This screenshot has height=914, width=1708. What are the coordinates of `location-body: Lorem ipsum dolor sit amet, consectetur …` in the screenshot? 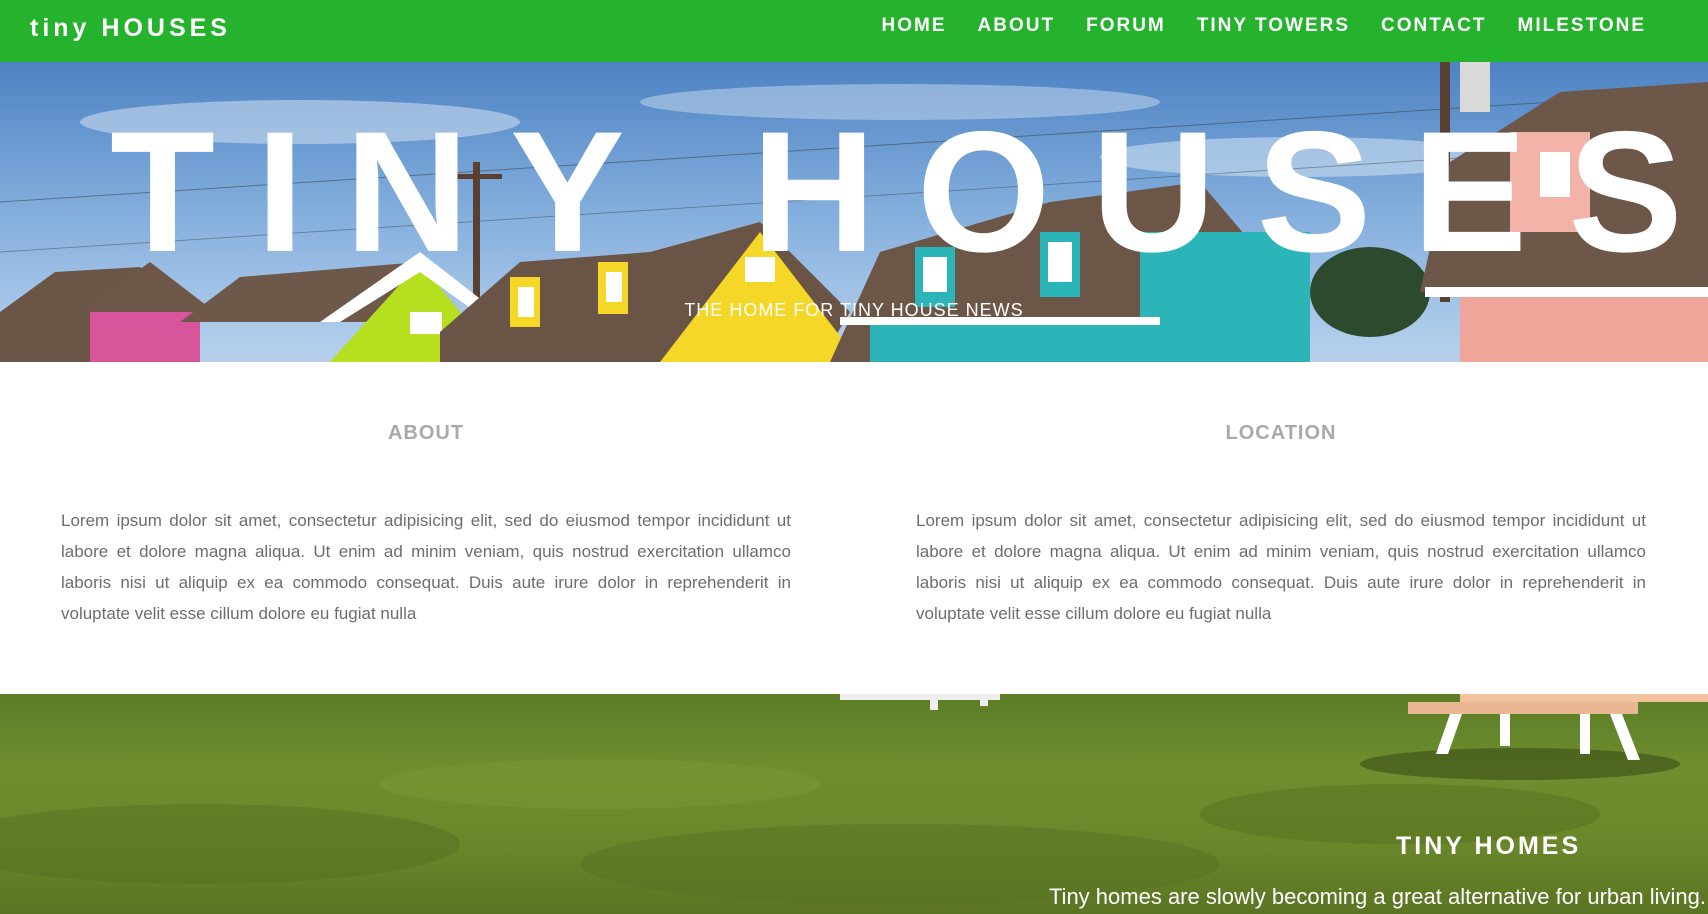 It's located at (1281, 567).